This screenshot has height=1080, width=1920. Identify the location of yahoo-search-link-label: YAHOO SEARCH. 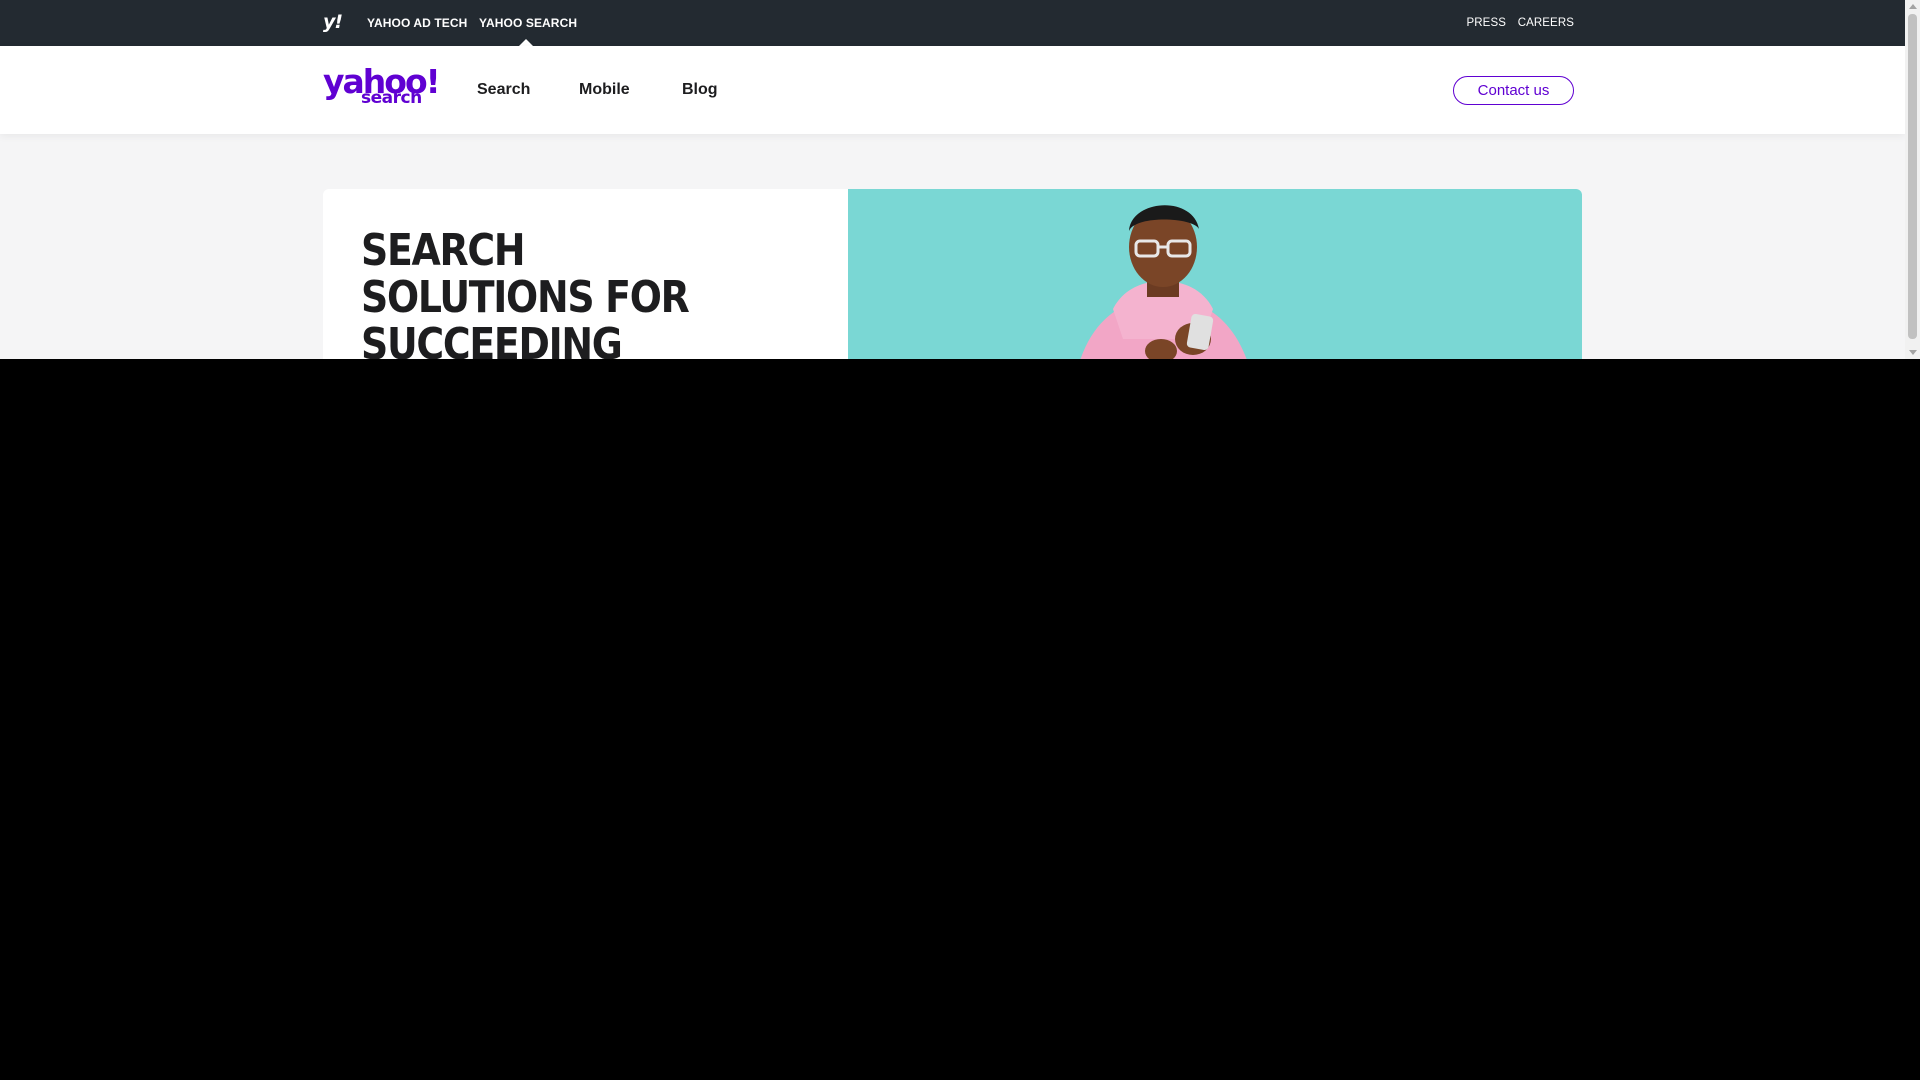
(528, 23).